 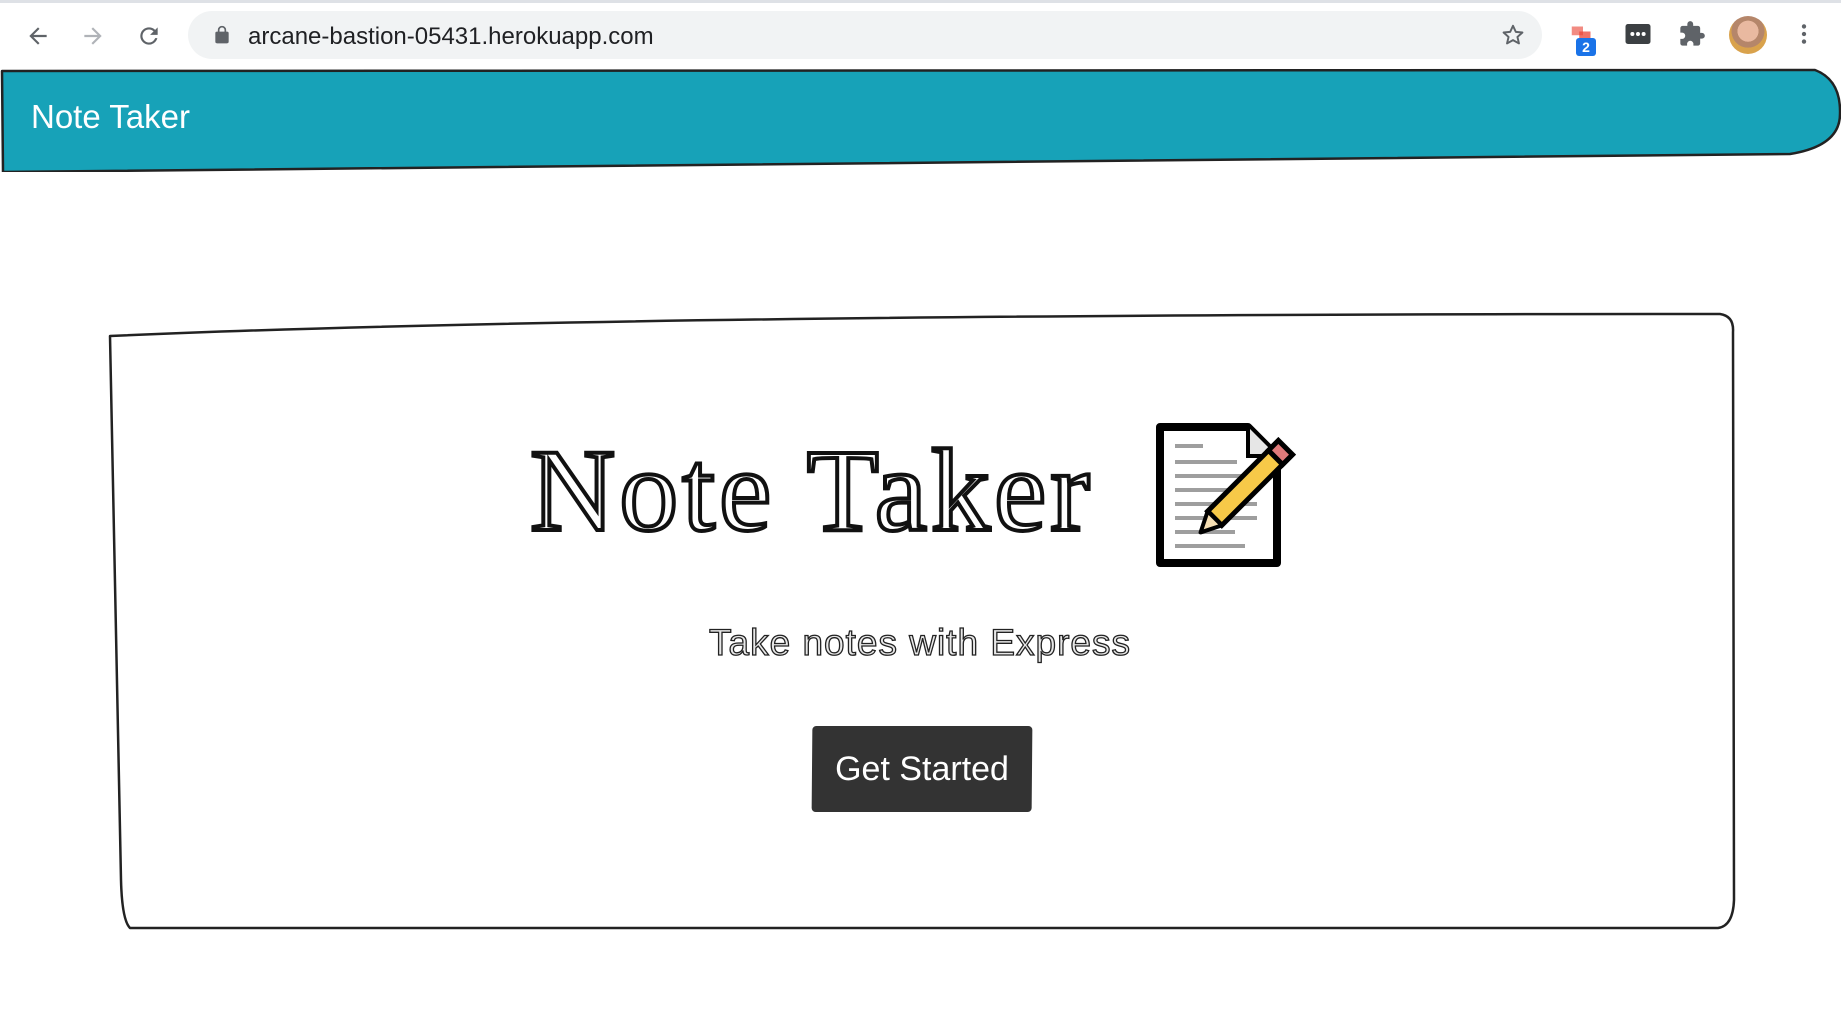 I want to click on reload-icon, so click(x=149, y=36).